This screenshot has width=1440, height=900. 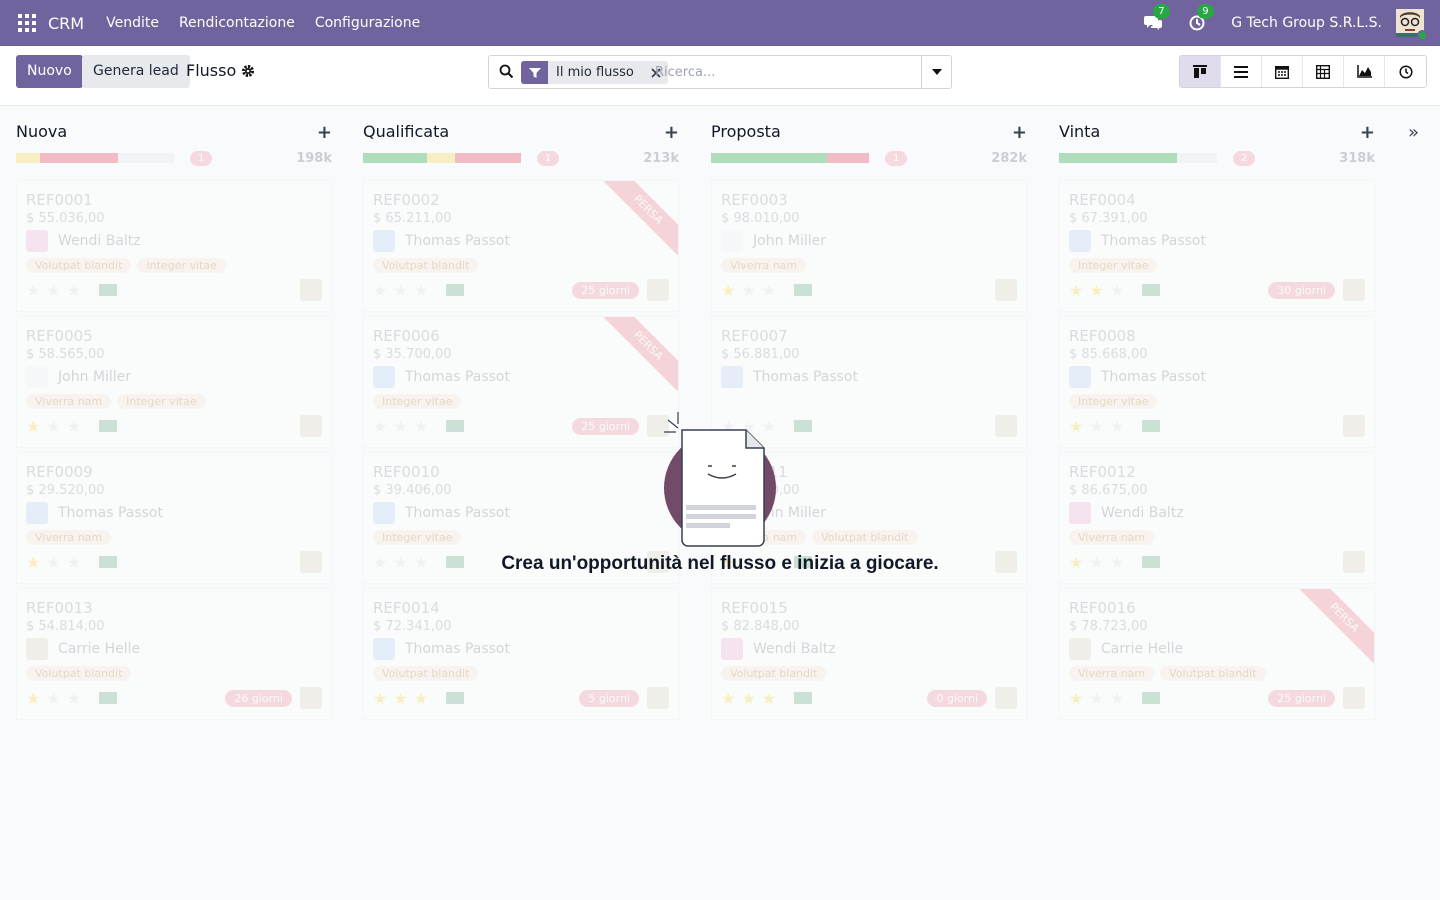 What do you see at coordinates (1364, 71) in the screenshot?
I see `graph-view-button` at bounding box center [1364, 71].